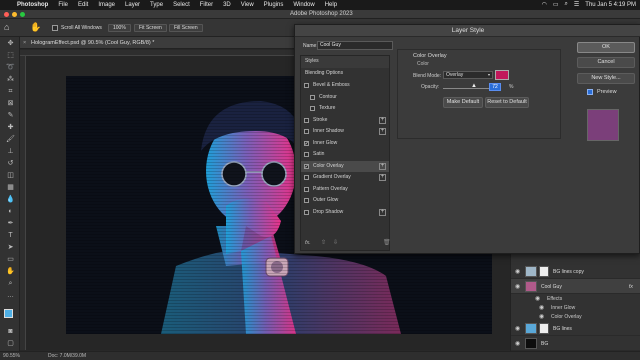  What do you see at coordinates (10, 199) in the screenshot?
I see `blur-tool-icon: 💧` at bounding box center [10, 199].